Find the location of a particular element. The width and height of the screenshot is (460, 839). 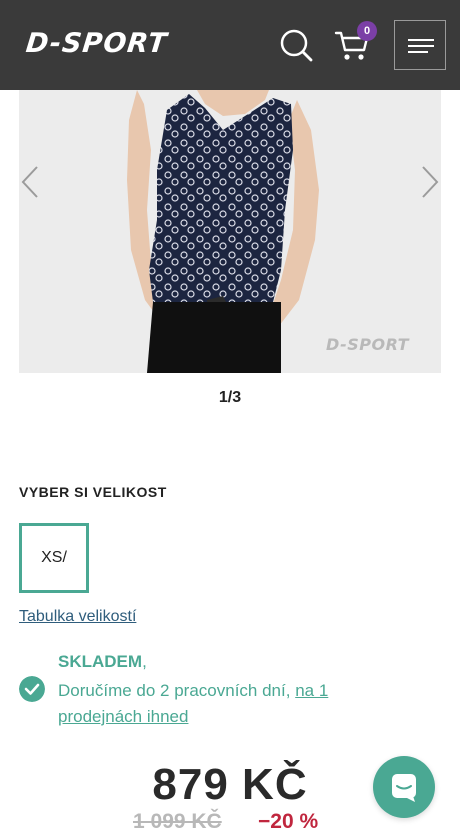

image-watermark: D-SPORT is located at coordinates (368, 344).